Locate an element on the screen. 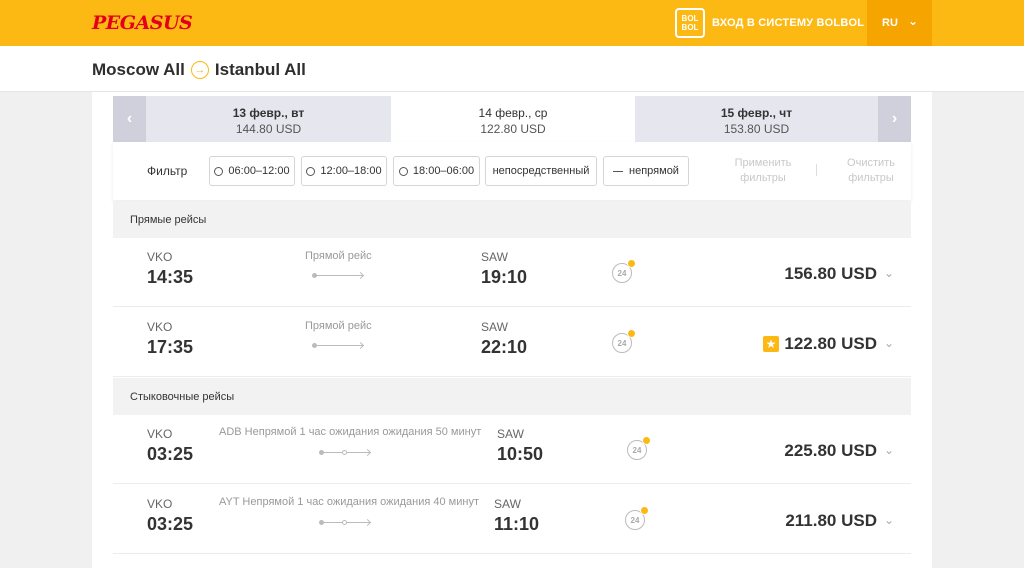  date-price: 153.80 USD is located at coordinates (756, 129).